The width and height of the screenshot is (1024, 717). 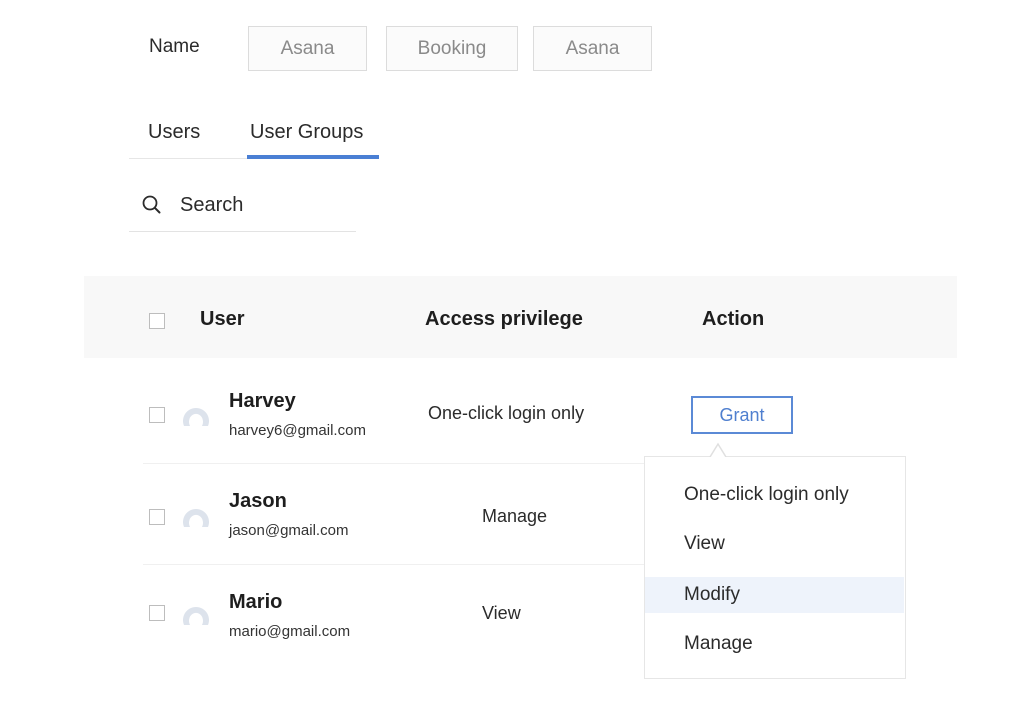 What do you see at coordinates (733, 319) in the screenshot?
I see `column-header-action: Action` at bounding box center [733, 319].